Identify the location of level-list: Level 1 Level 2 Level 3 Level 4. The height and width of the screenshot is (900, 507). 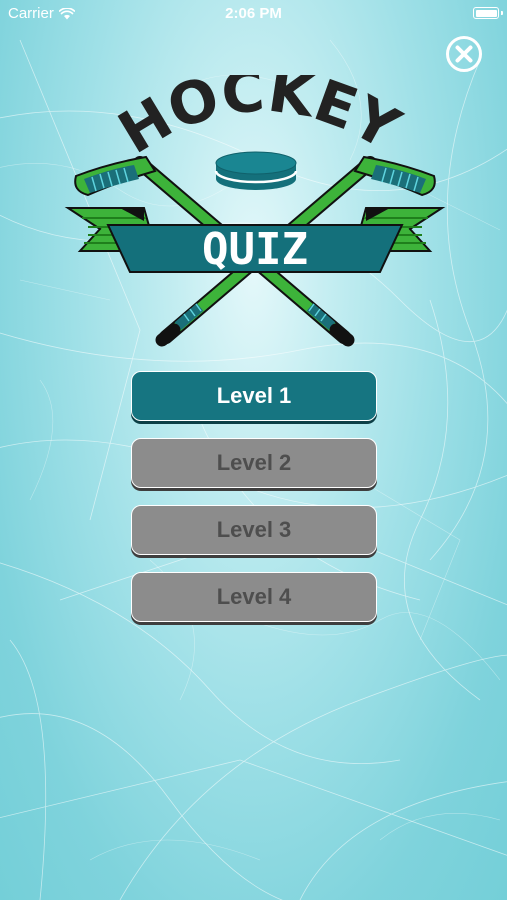
(254, 505).